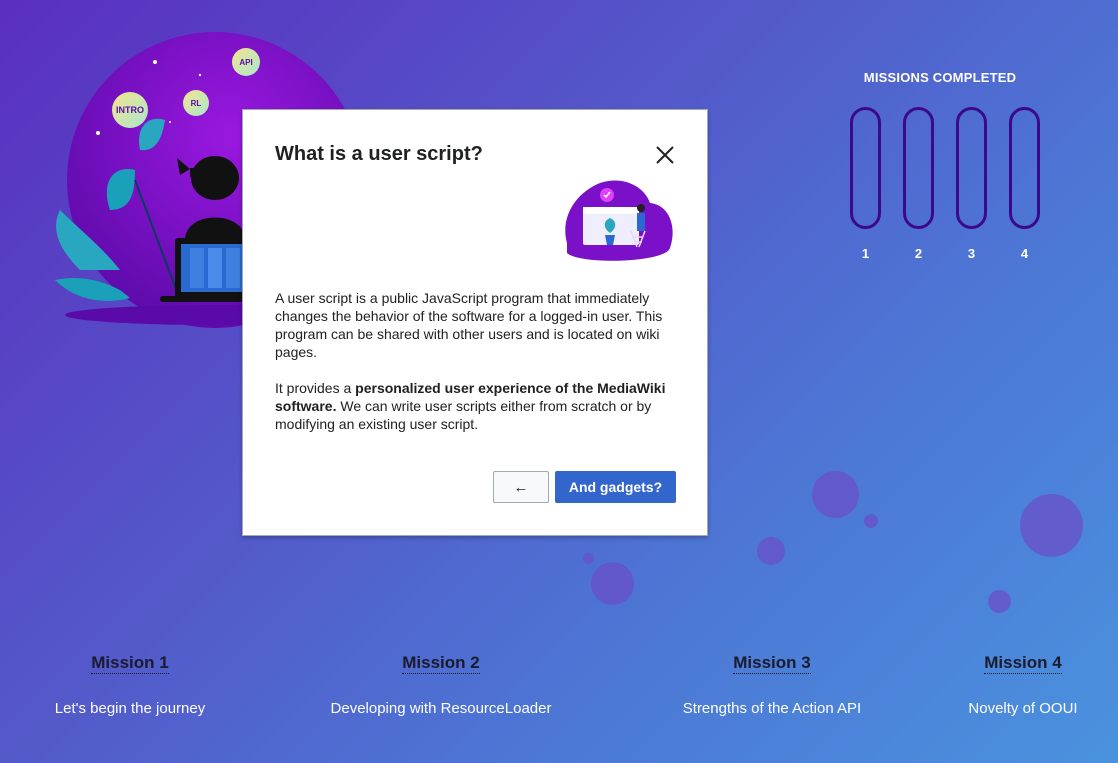  Describe the element at coordinates (1023, 663) in the screenshot. I see `mission-4-link: Mission 4` at that location.